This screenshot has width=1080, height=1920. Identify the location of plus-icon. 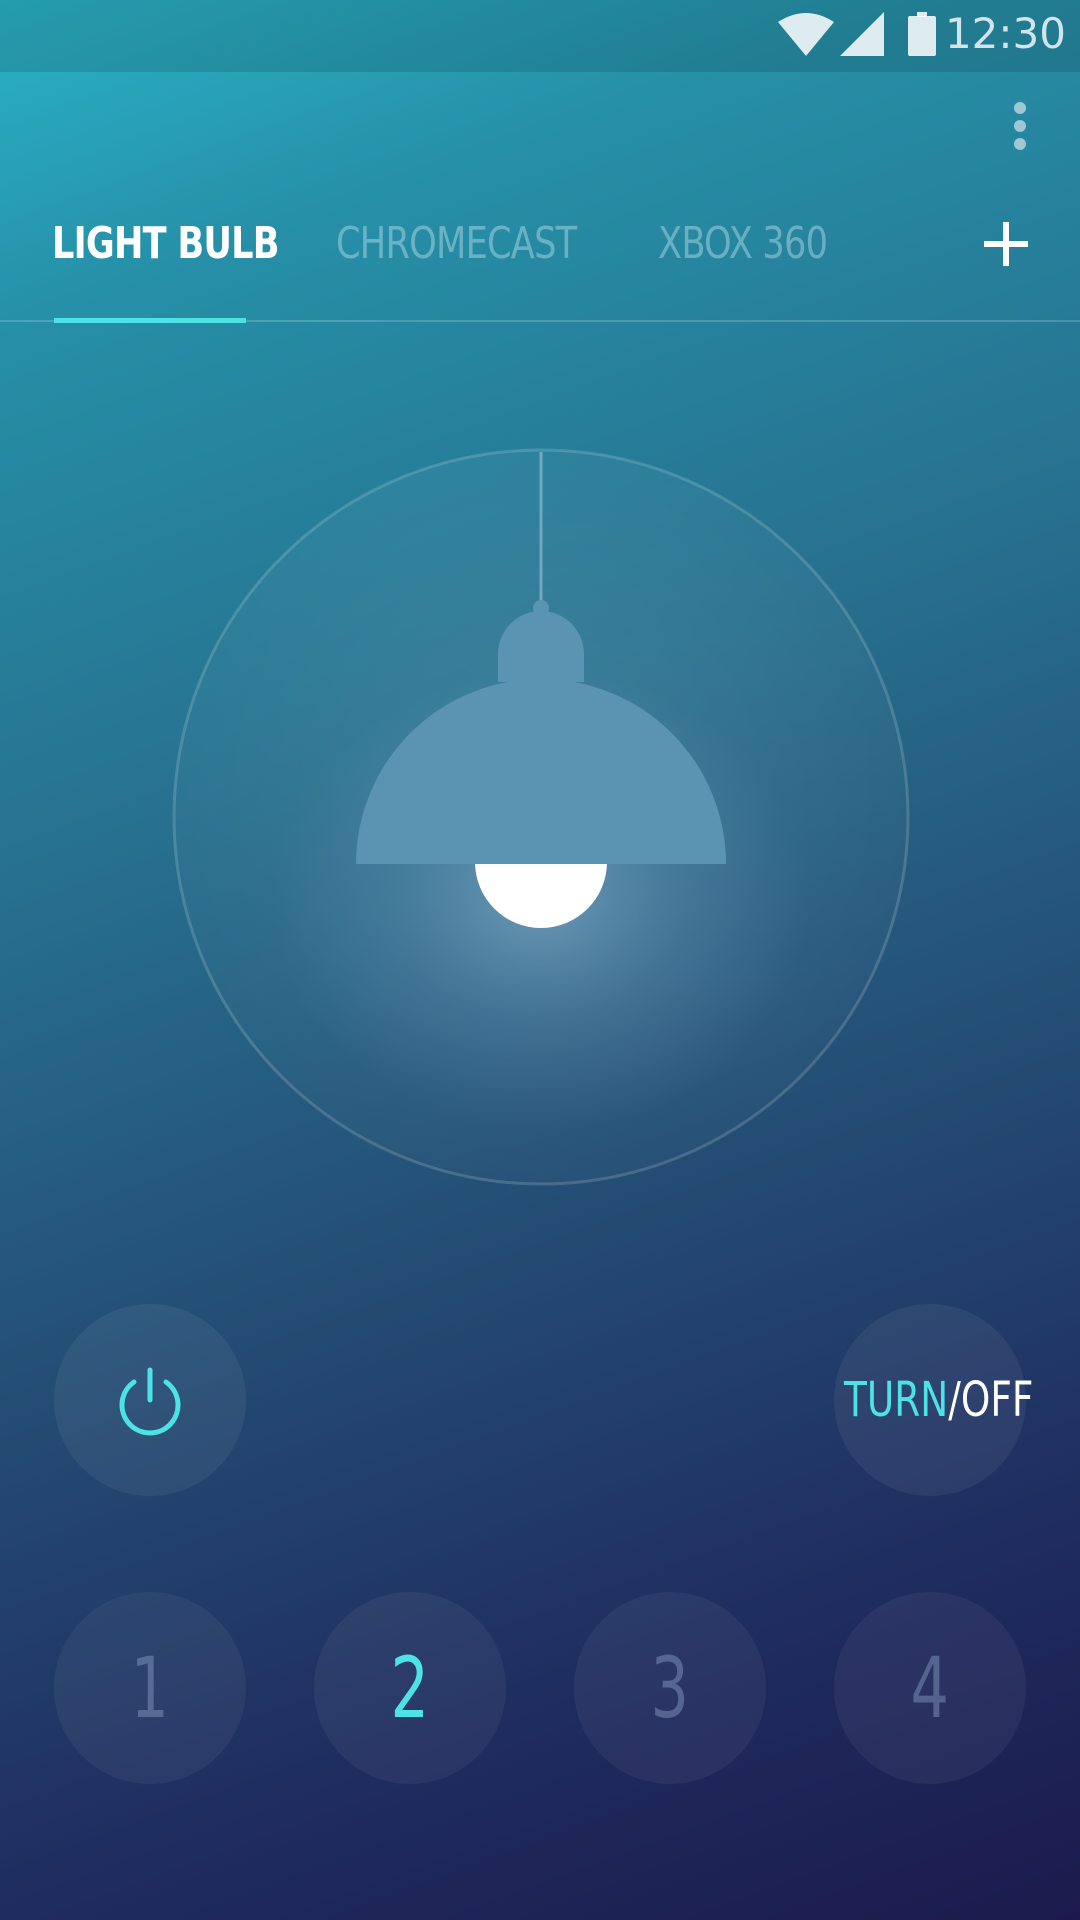
(1006, 244).